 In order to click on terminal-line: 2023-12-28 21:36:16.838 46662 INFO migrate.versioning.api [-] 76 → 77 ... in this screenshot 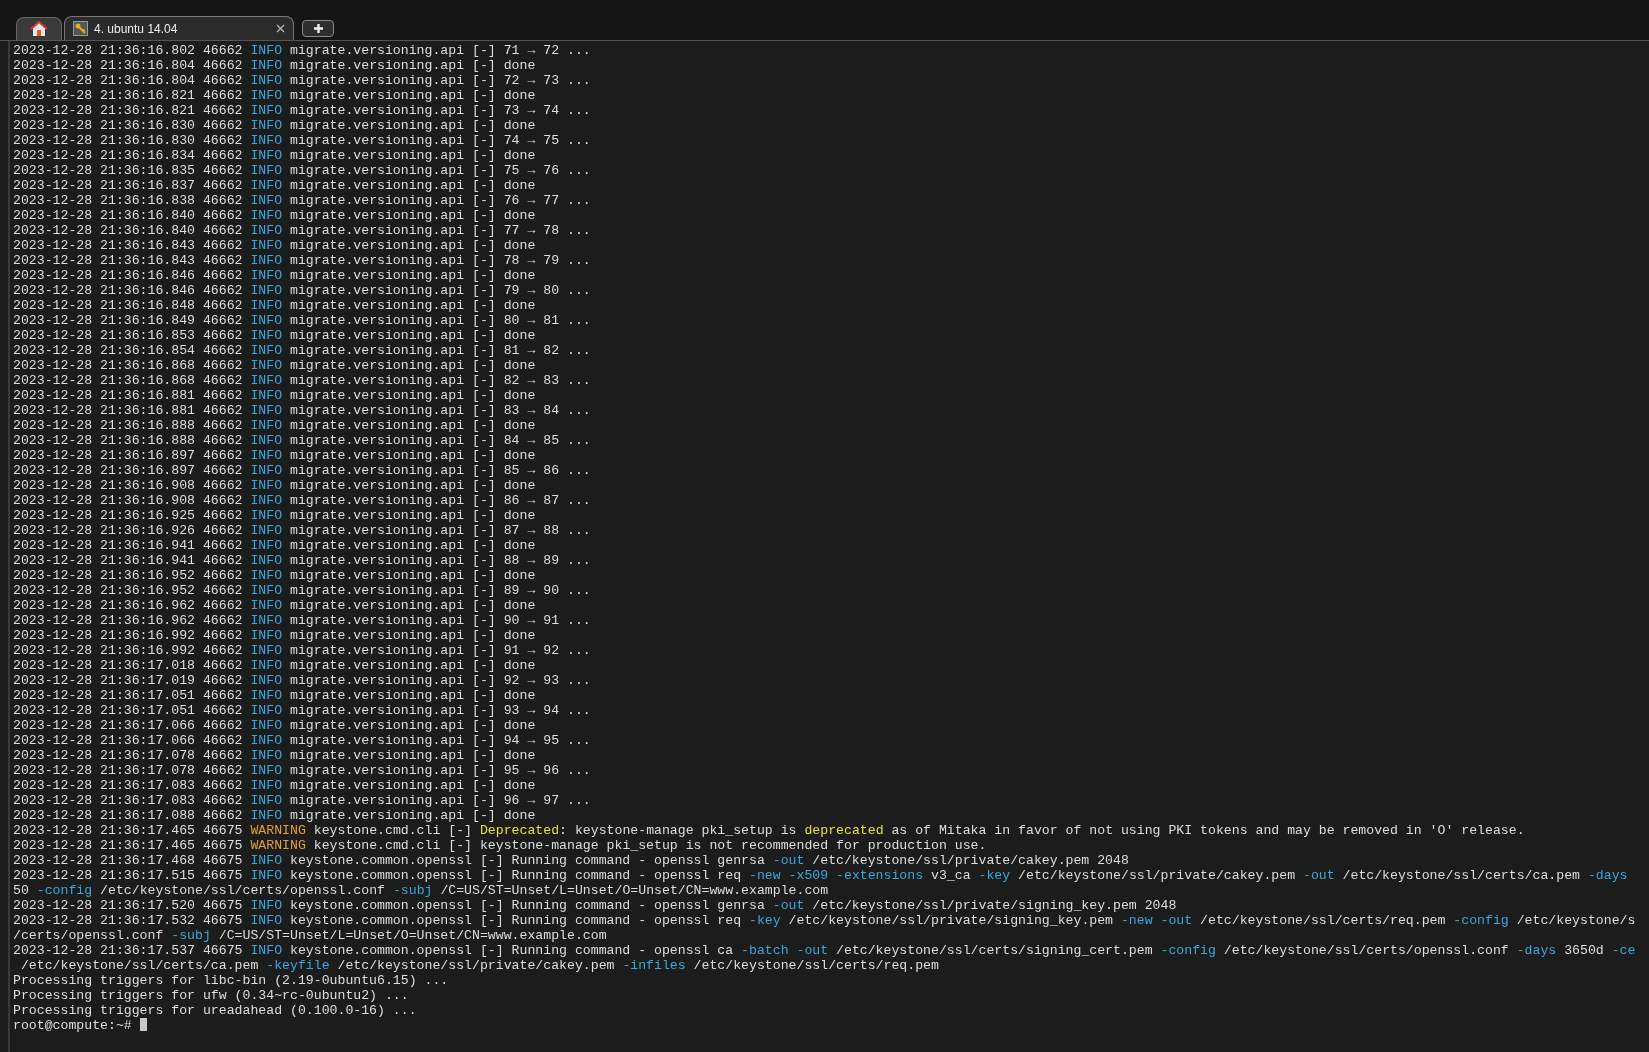, I will do `click(302, 200)`.